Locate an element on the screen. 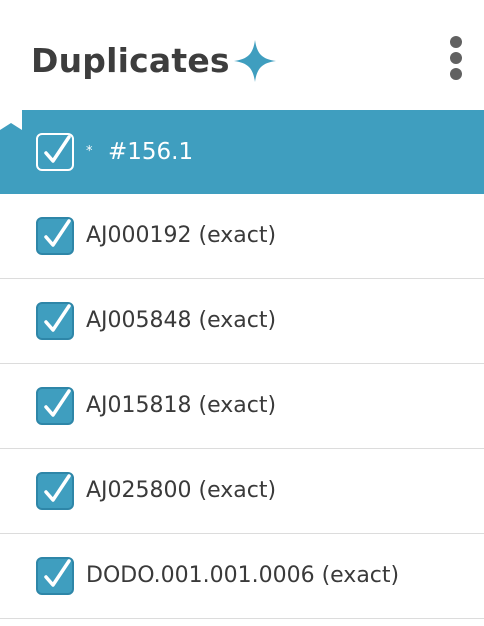 This screenshot has height=626, width=484. sparkle-icon is located at coordinates (255, 61).